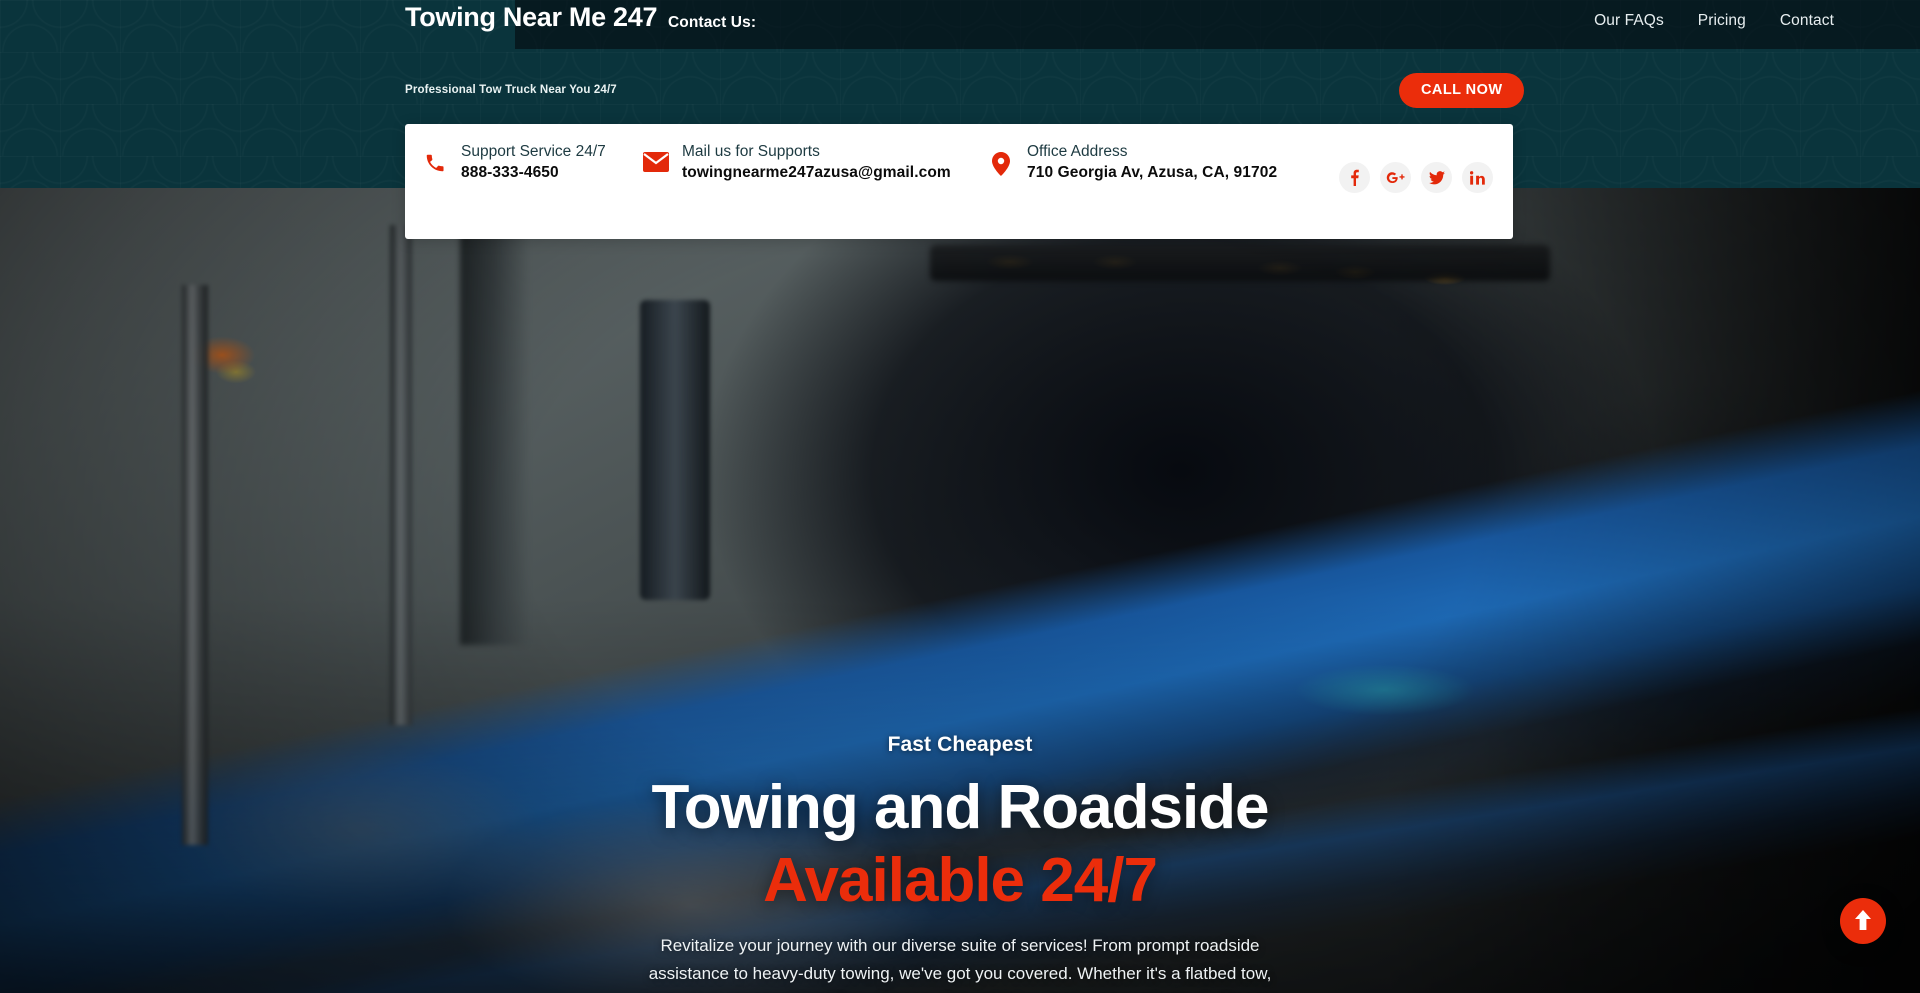  Describe the element at coordinates (533, 151) in the screenshot. I see `contact-label-phone: Support Service 24/7` at that location.